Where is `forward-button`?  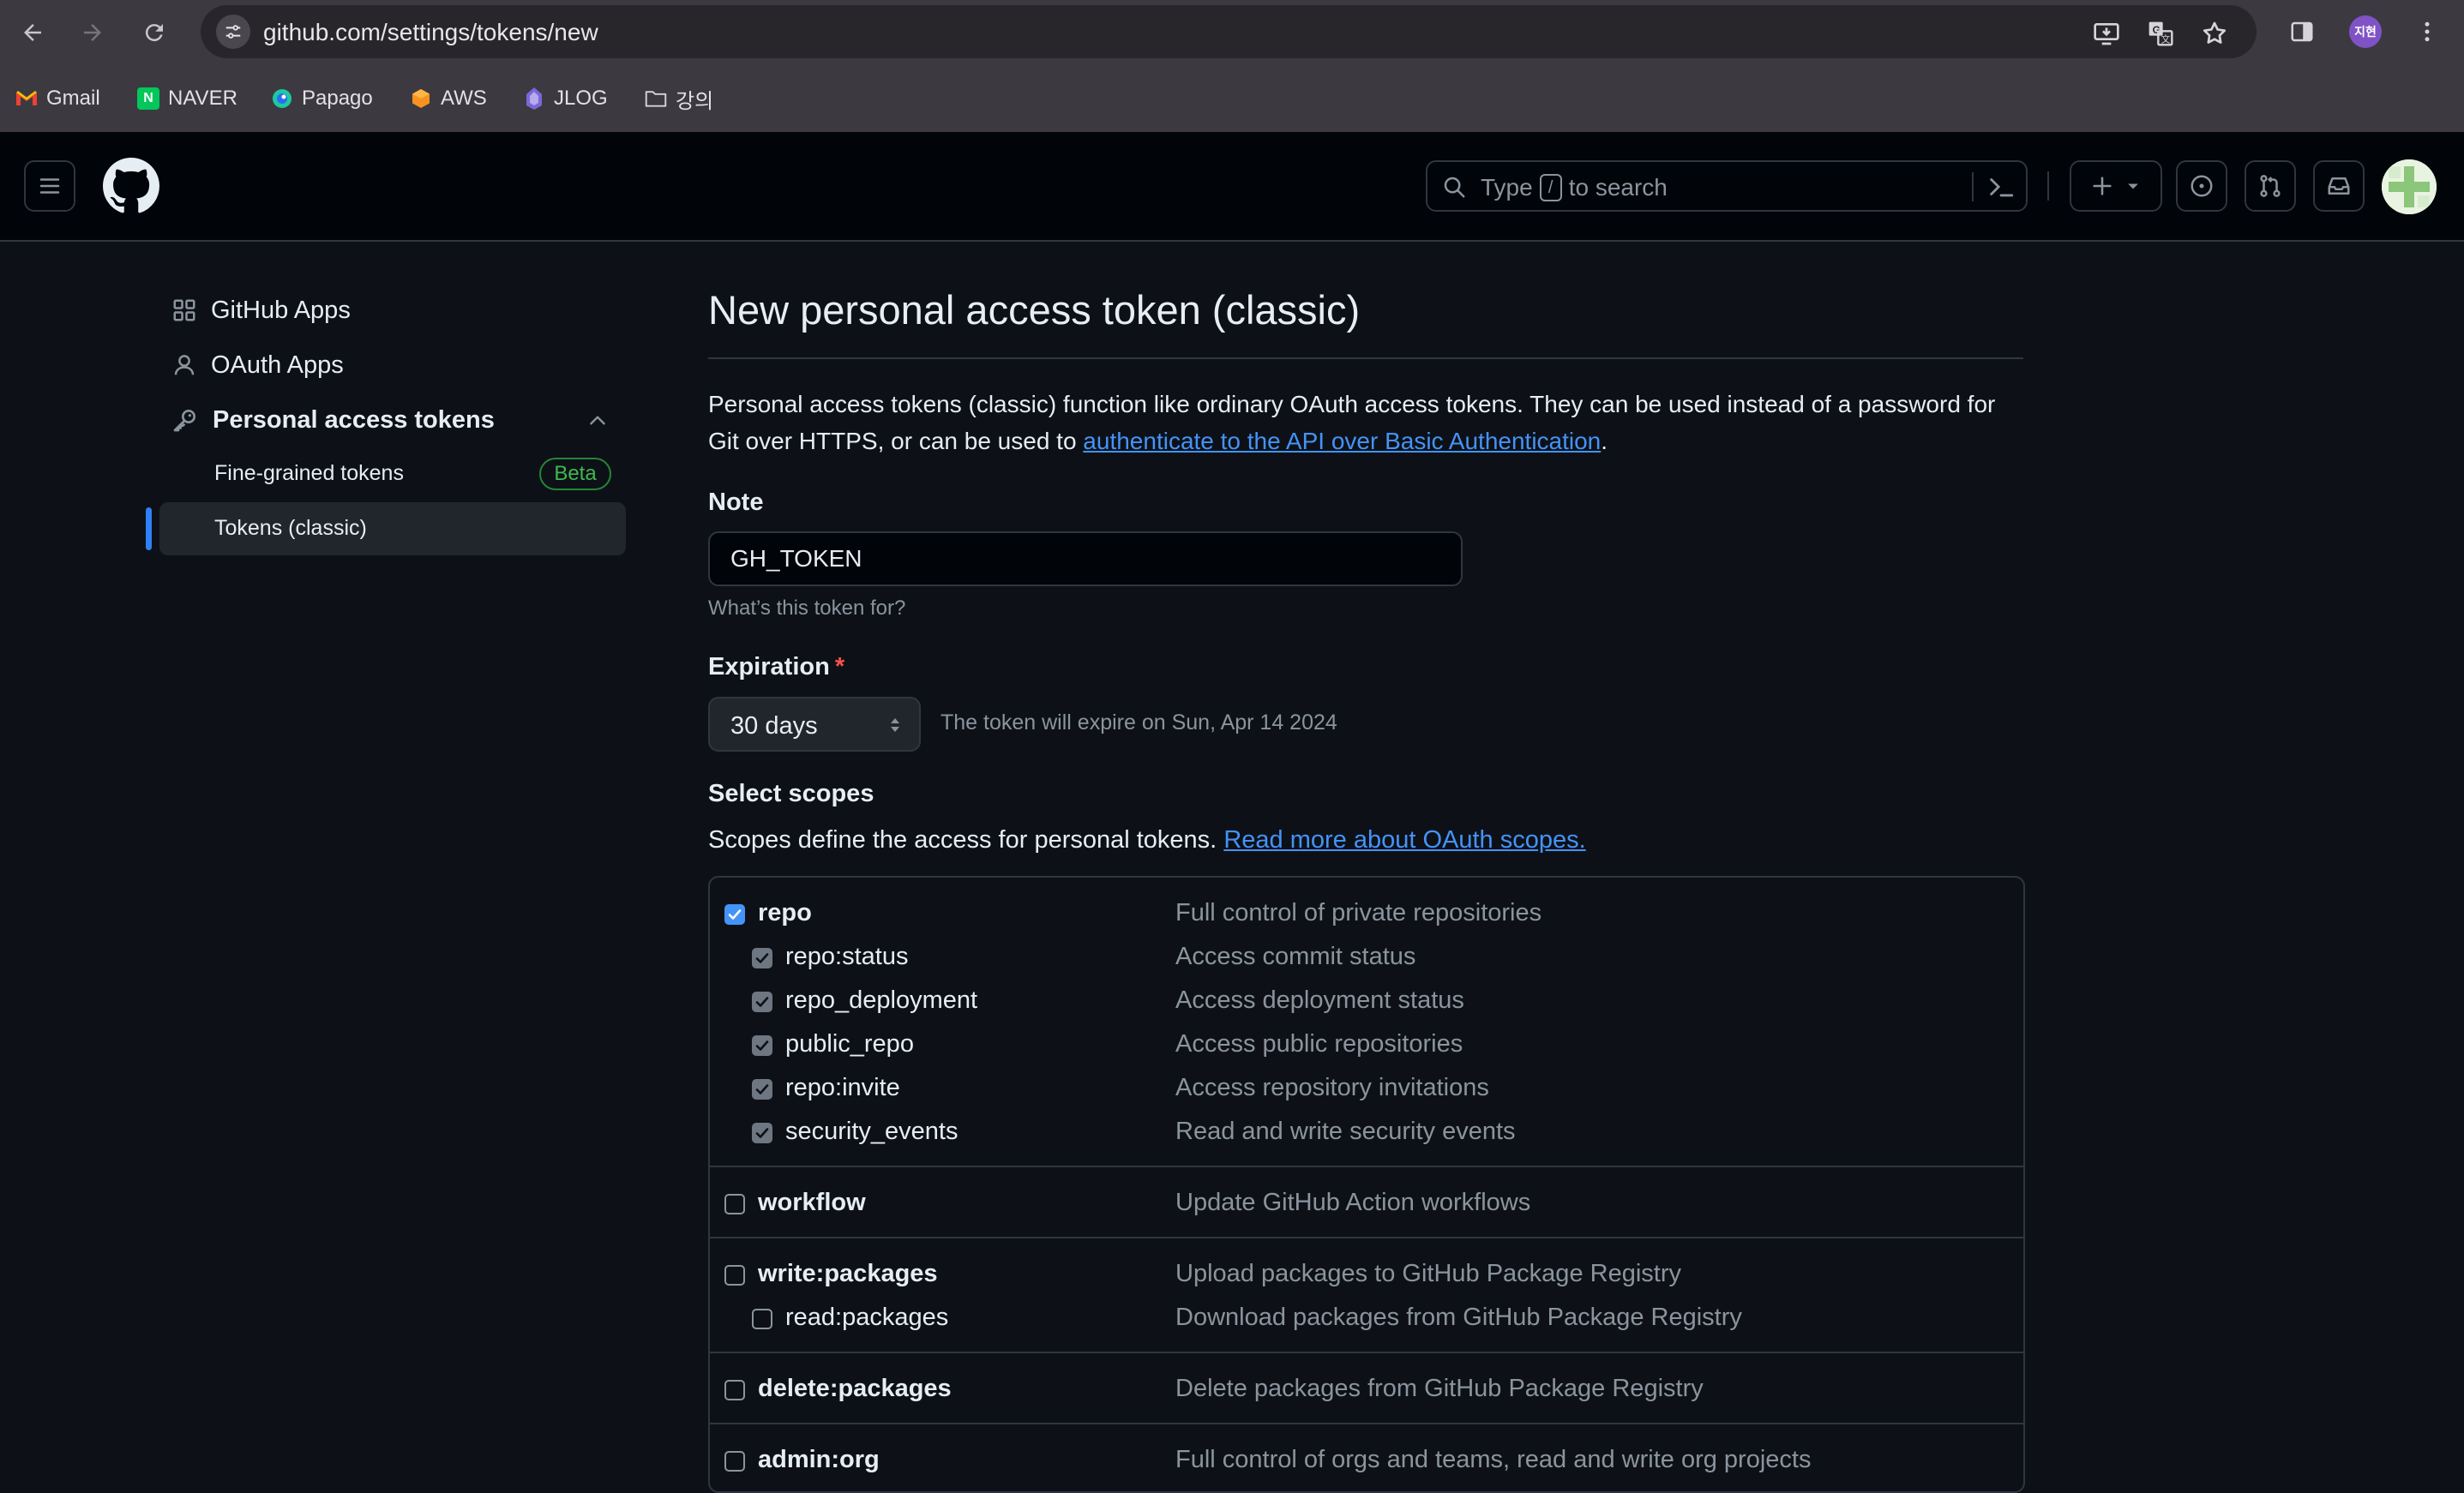
forward-button is located at coordinates (92, 32).